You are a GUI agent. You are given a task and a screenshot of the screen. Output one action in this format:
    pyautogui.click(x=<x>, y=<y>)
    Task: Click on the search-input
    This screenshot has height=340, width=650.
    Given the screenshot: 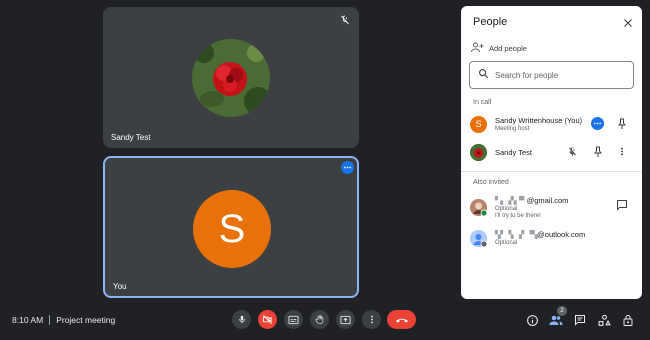 What is the action you would take?
    pyautogui.click(x=560, y=75)
    